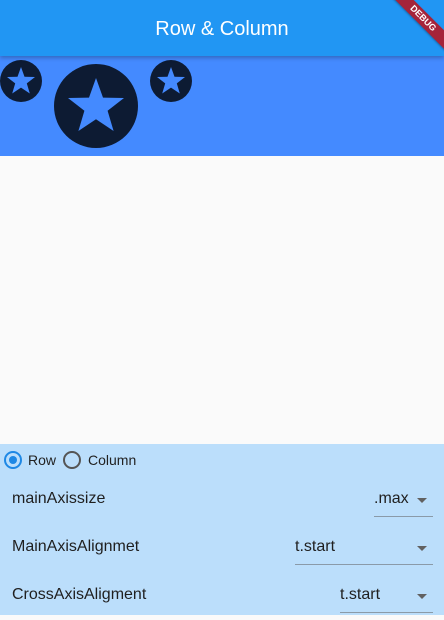 This screenshot has height=620, width=444. I want to click on app-bar: Row & Column, so click(222, 28).